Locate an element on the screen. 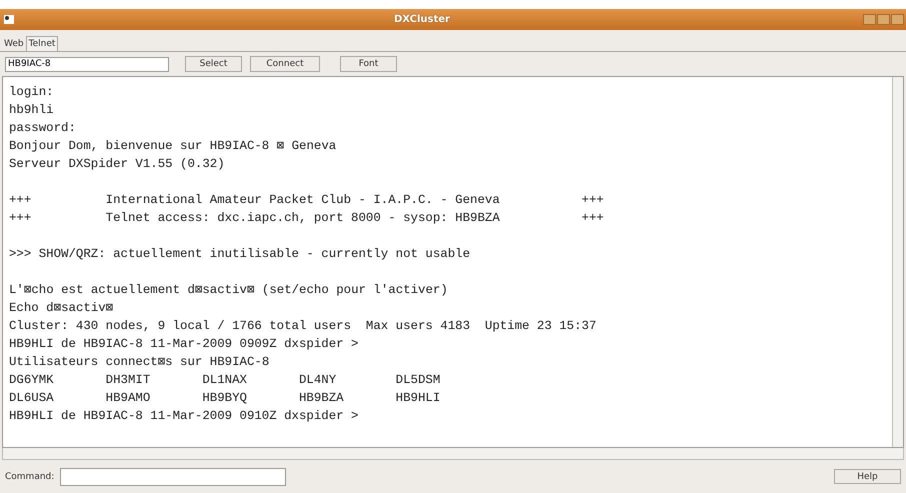  vertical-scrollbar is located at coordinates (897, 262).